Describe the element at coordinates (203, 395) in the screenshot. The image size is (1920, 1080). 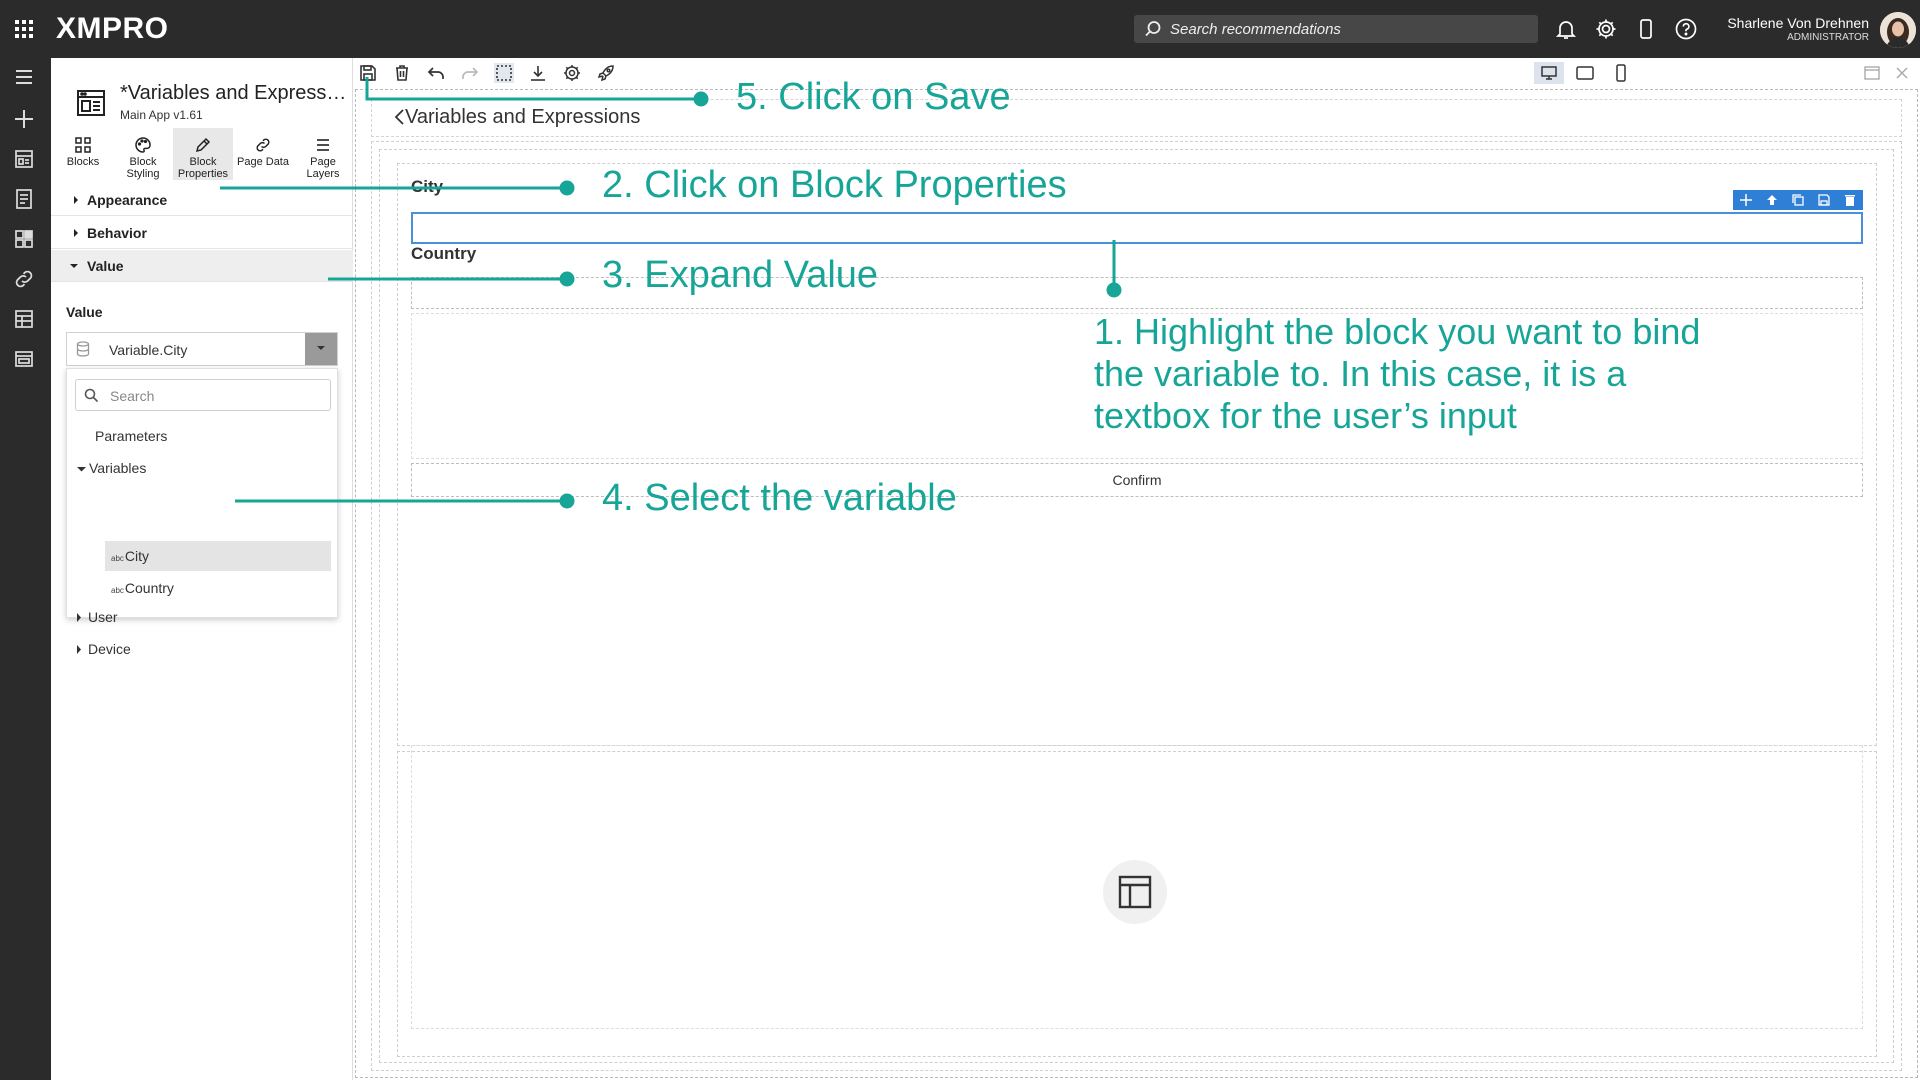
I see `dropdown-search-input: Search` at that location.